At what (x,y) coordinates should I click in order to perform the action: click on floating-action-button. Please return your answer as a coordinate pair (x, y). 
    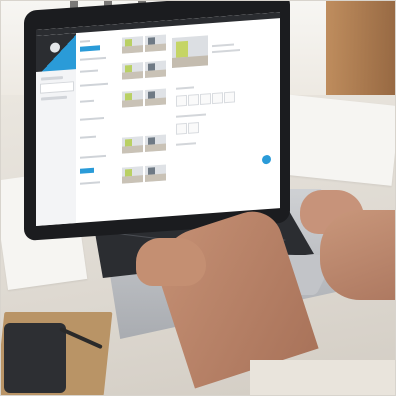
    Looking at the image, I should click on (266, 159).